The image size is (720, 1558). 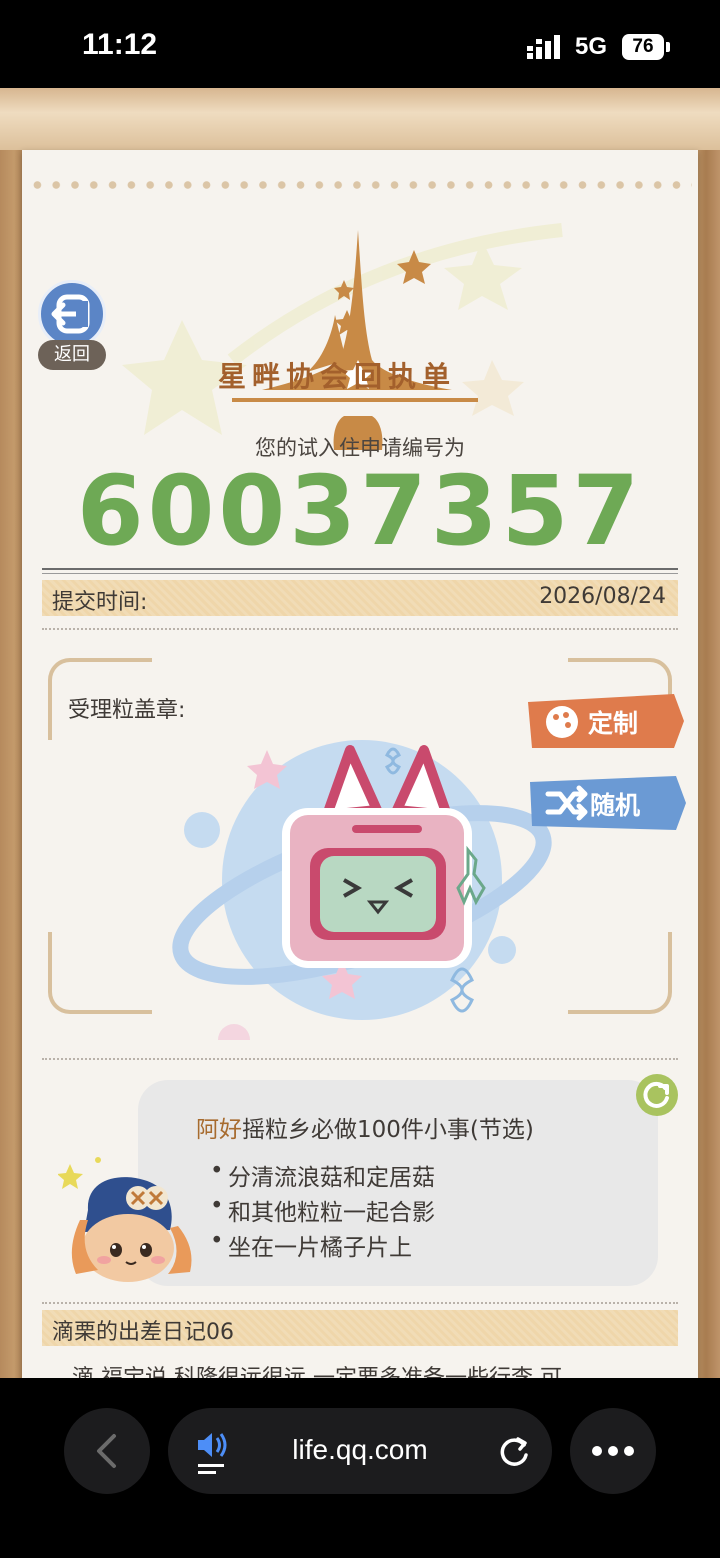 I want to click on stamp-image, so click(x=362, y=890).